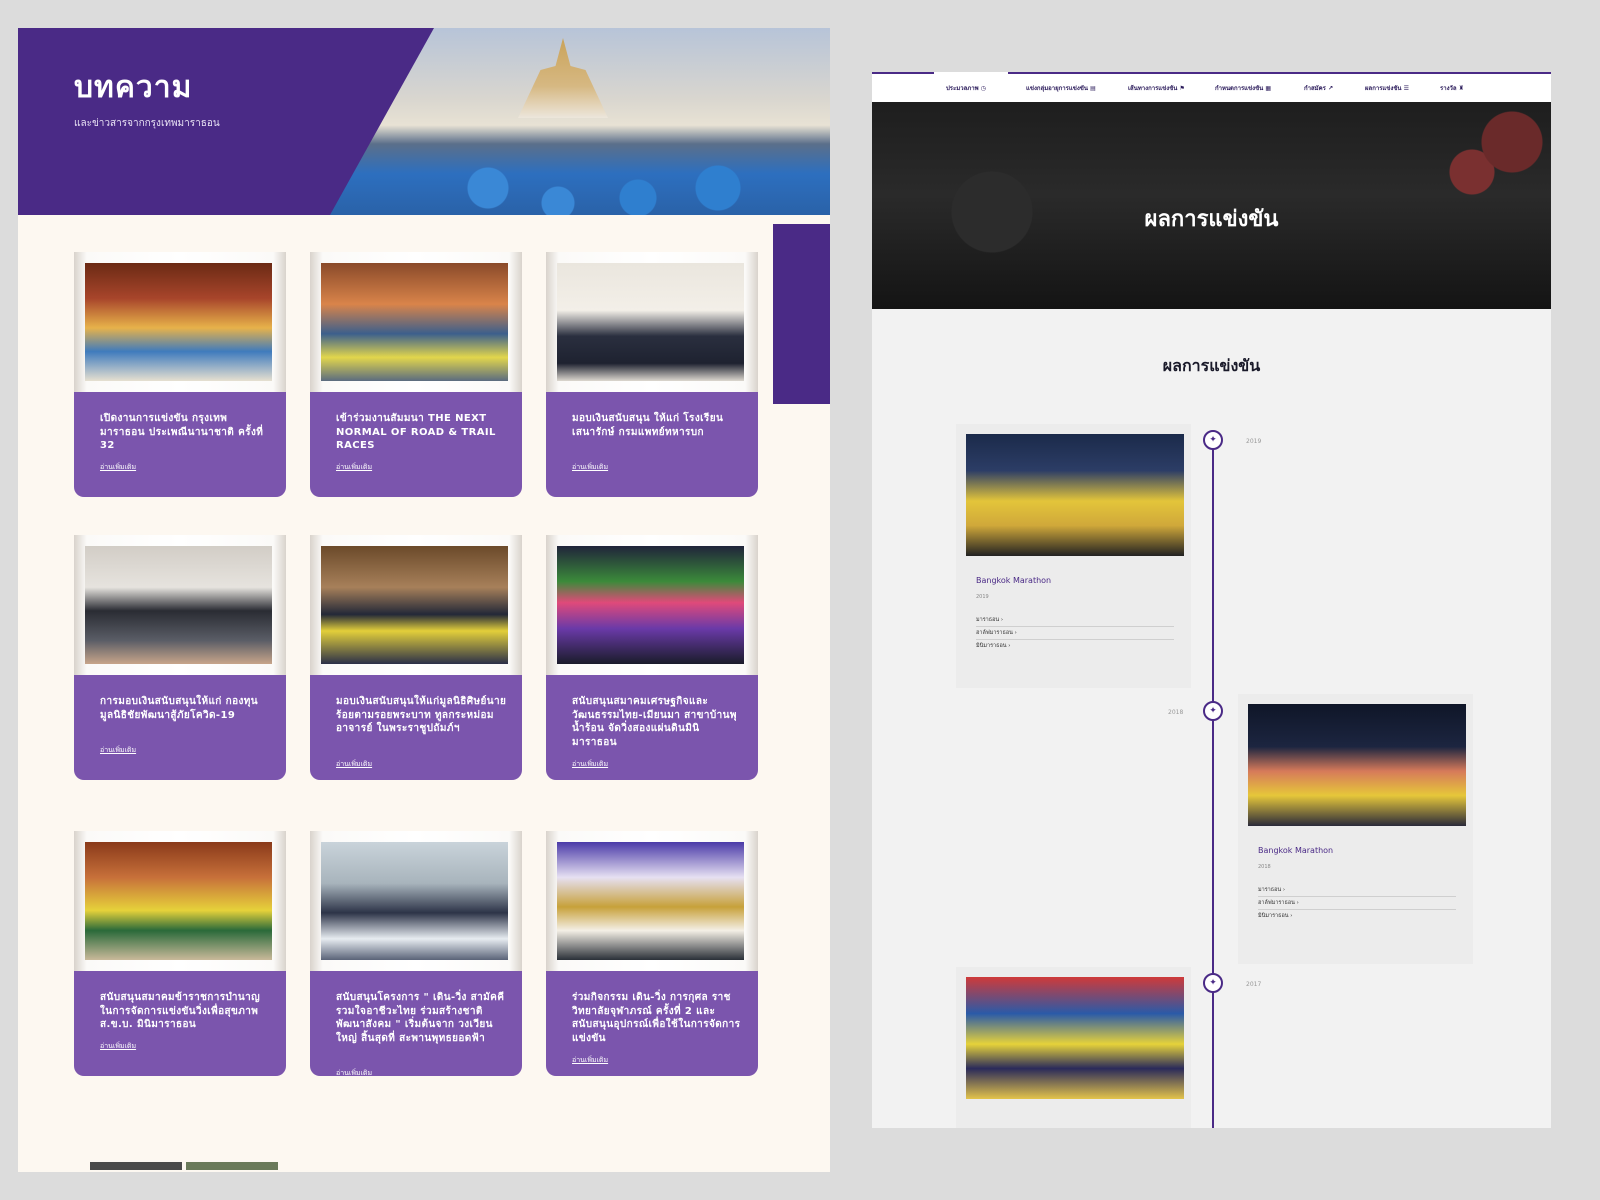 The image size is (1600, 1200). I want to click on timeline-line, so click(1213, 784).